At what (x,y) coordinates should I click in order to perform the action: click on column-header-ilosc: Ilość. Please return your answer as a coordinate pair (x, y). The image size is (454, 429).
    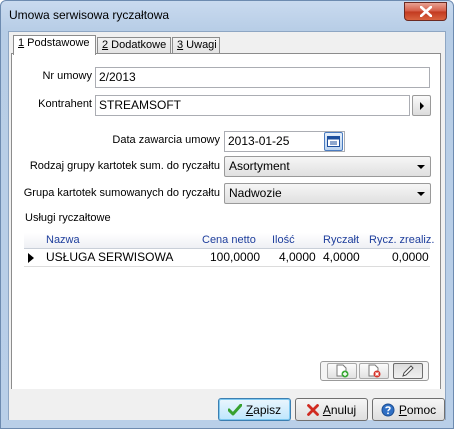
    Looking at the image, I should click on (283, 240).